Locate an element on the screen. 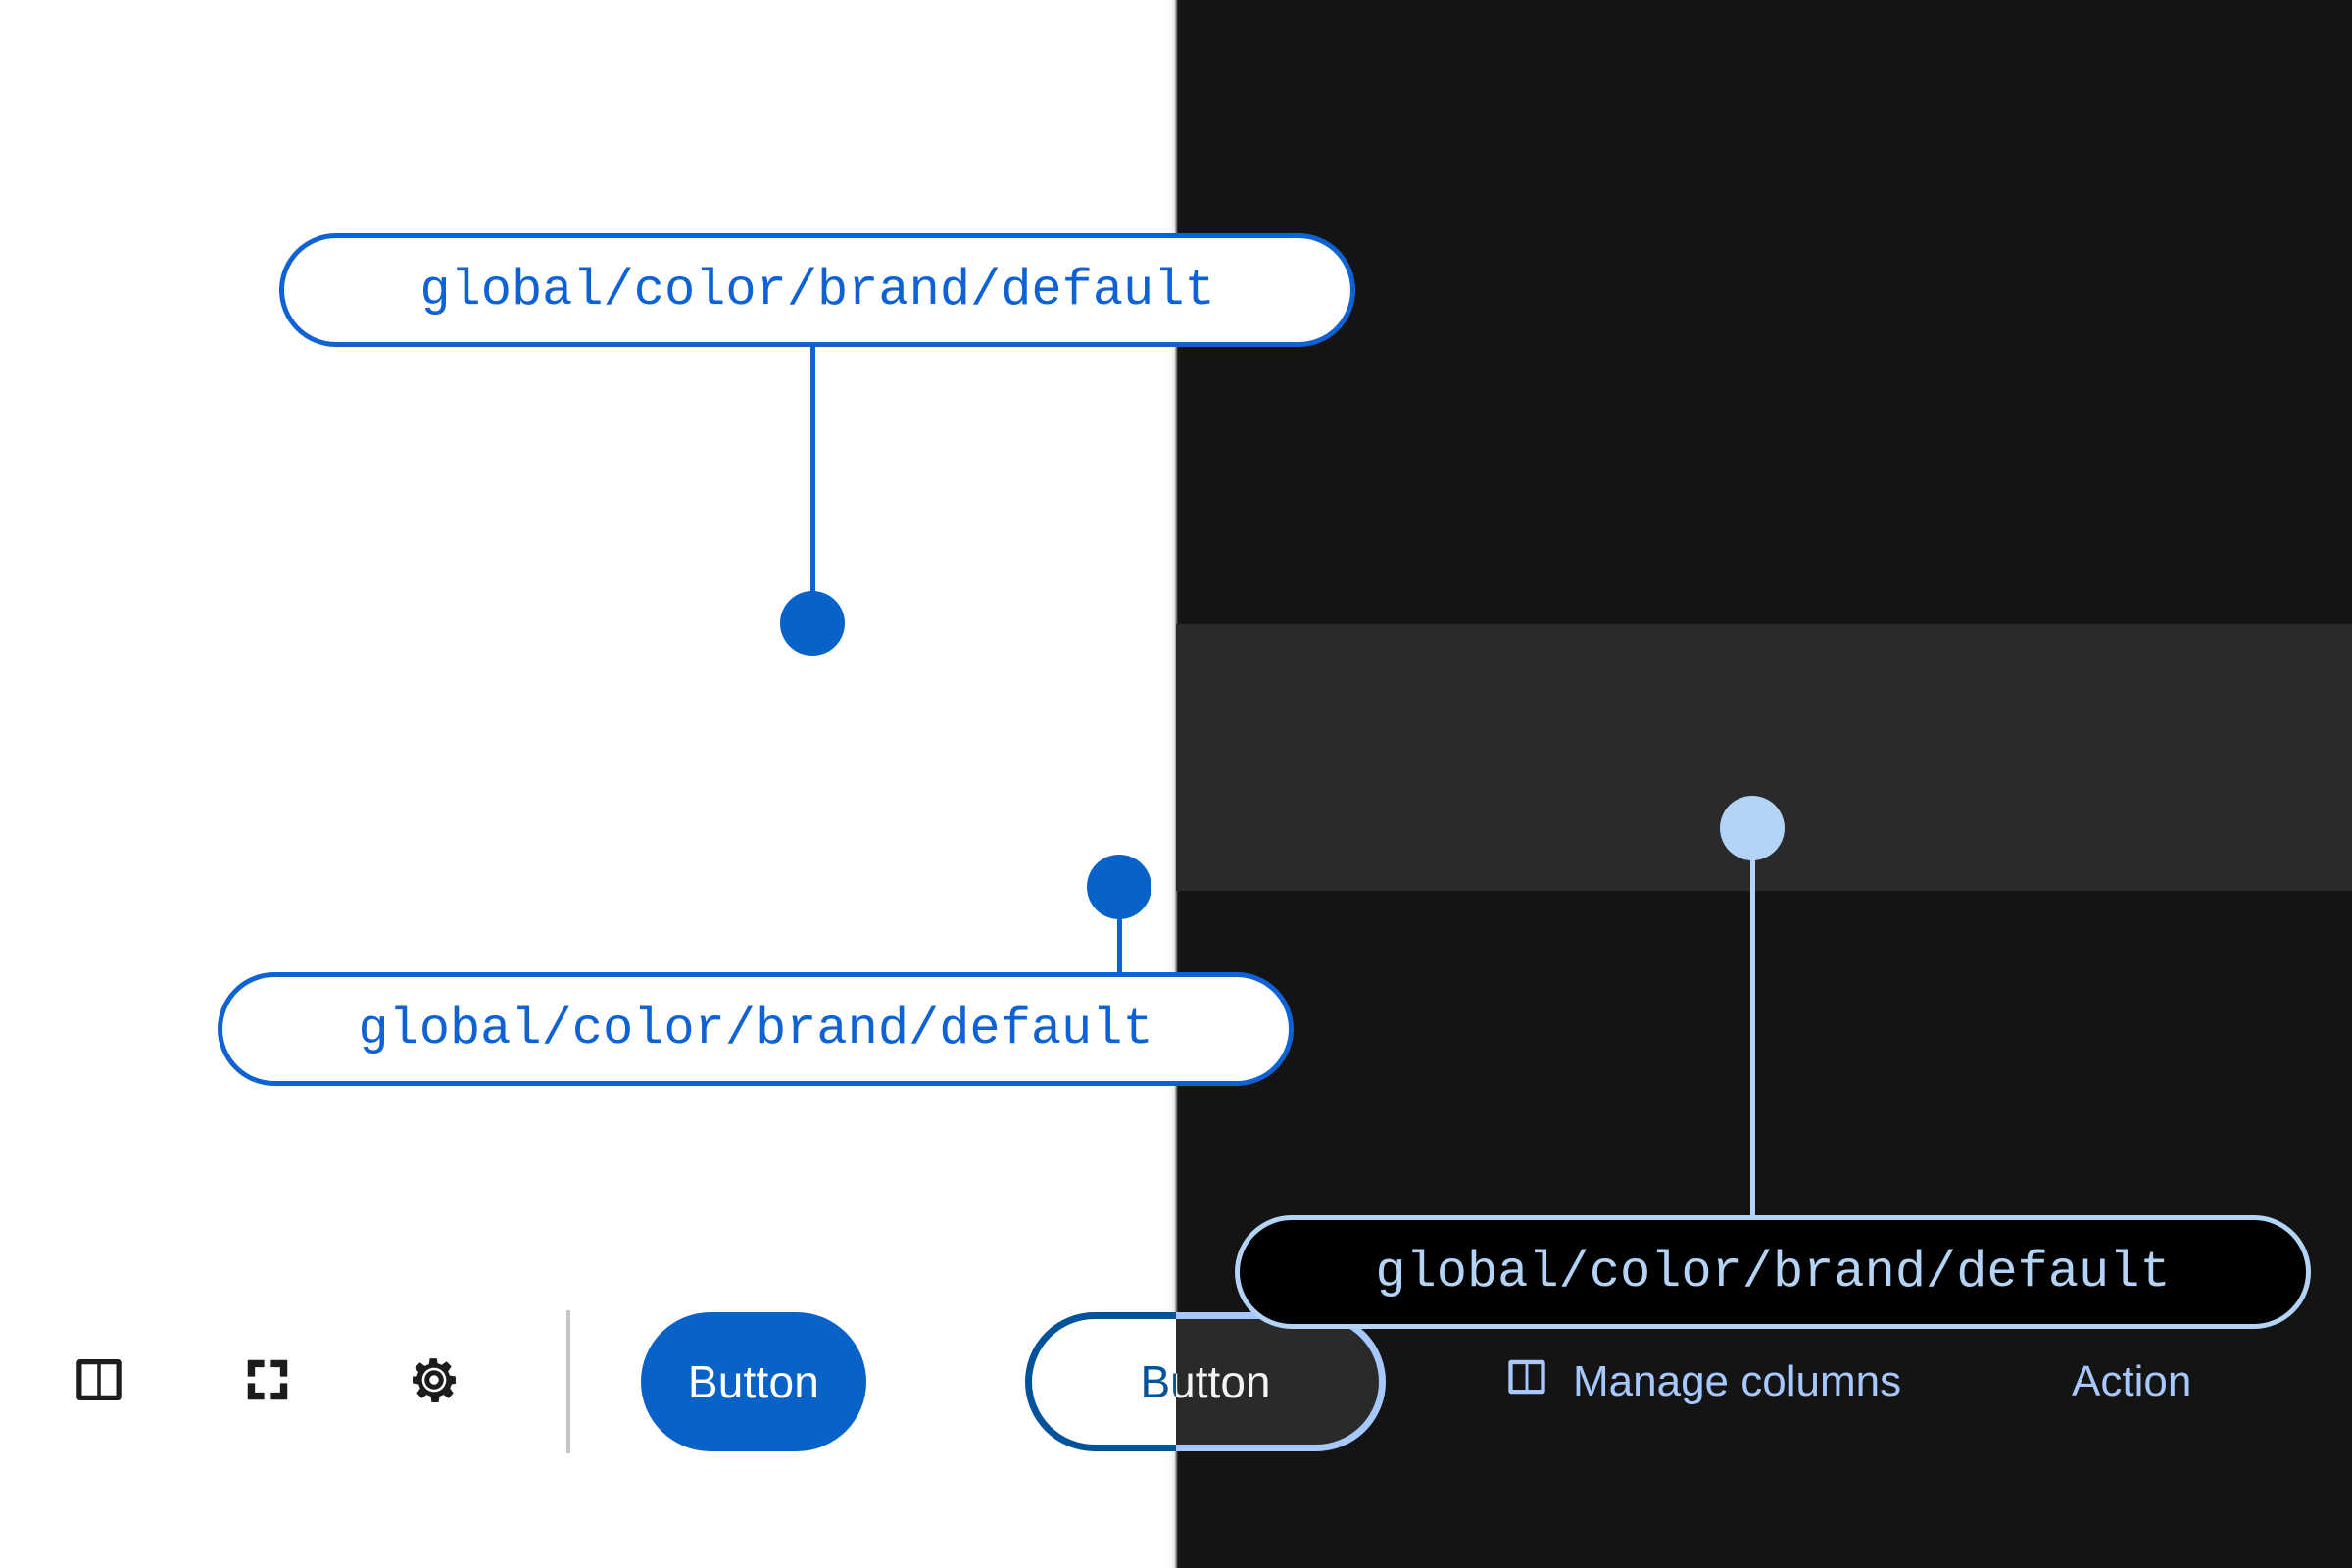 The width and height of the screenshot is (2352, 1568). expand-icon-button is located at coordinates (267, 1381).